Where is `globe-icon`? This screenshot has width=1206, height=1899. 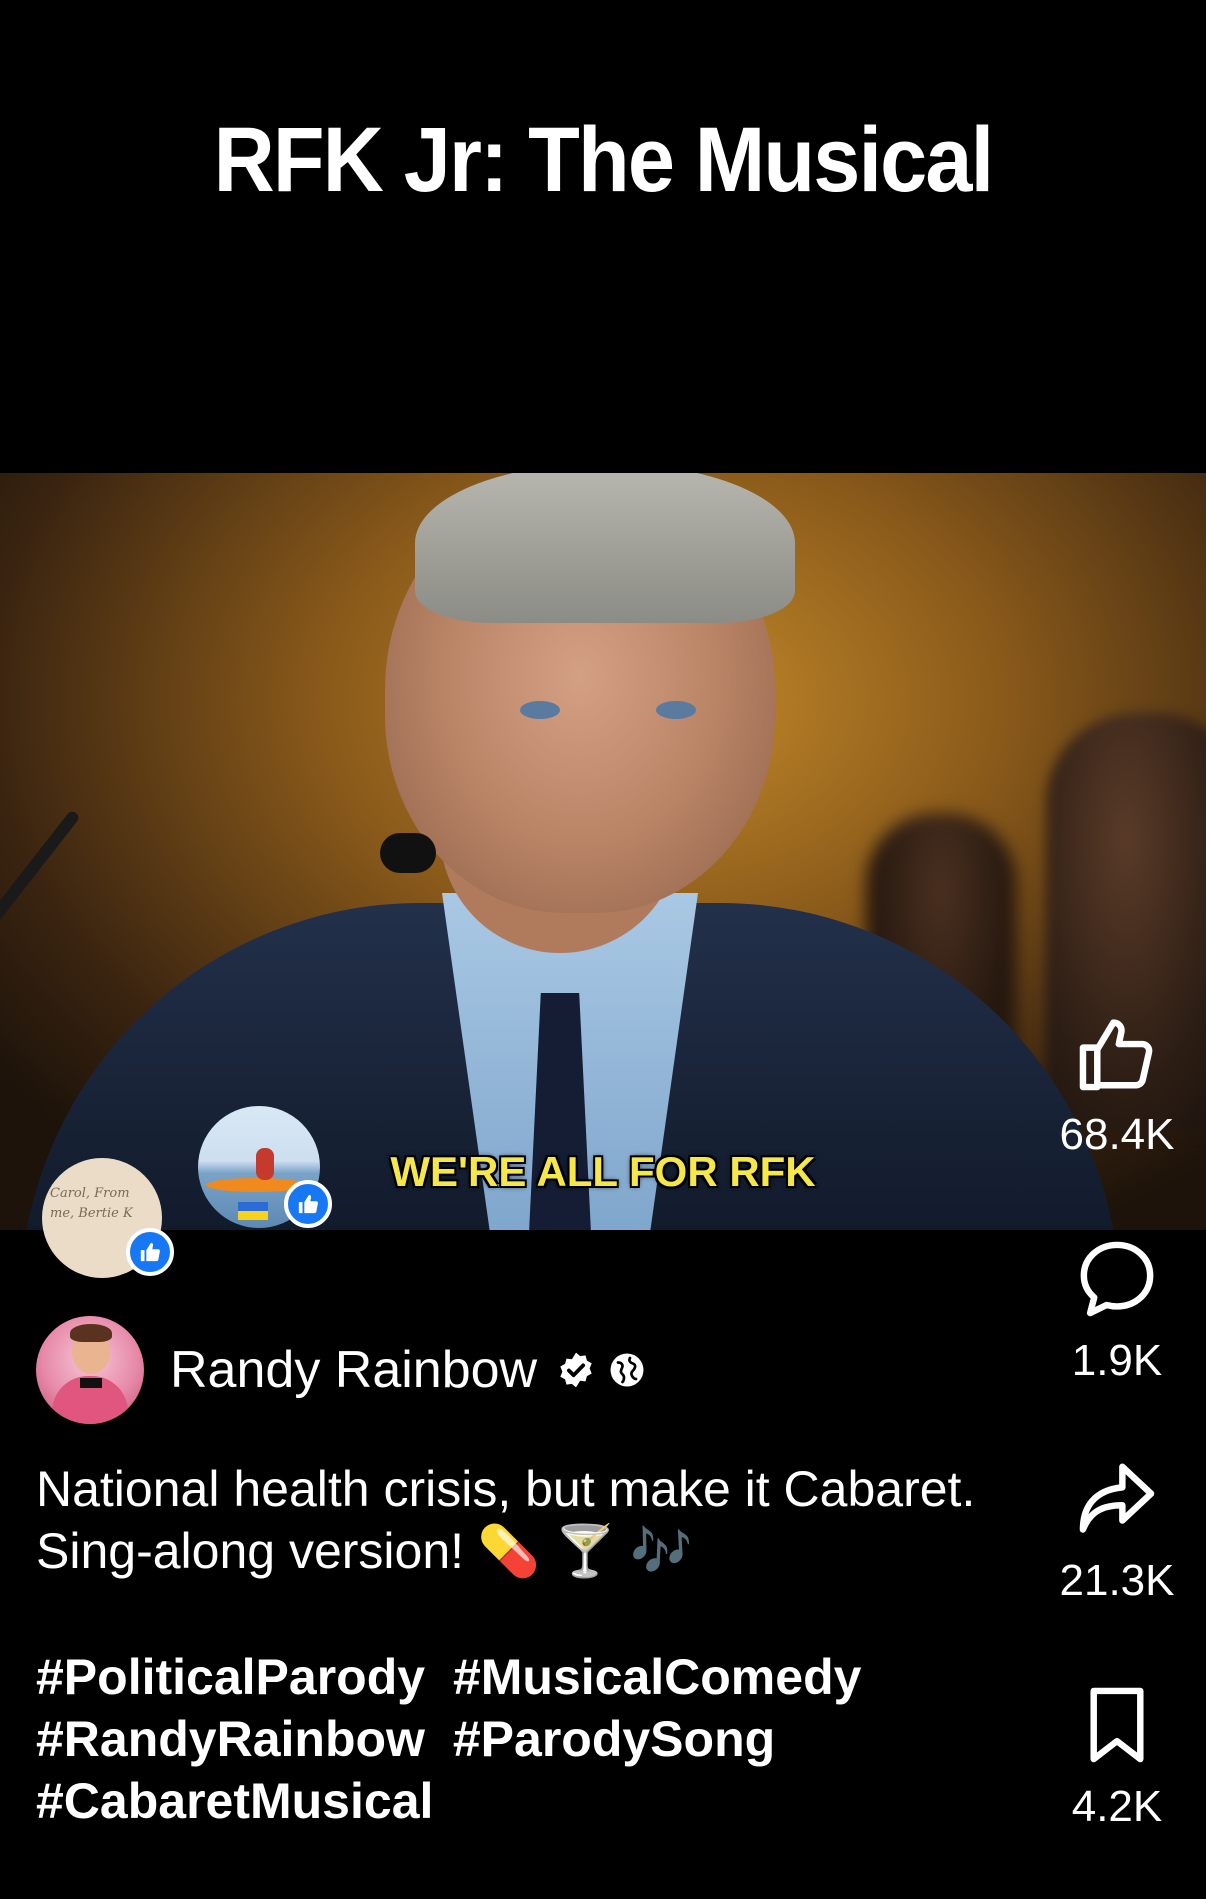 globe-icon is located at coordinates (627, 1370).